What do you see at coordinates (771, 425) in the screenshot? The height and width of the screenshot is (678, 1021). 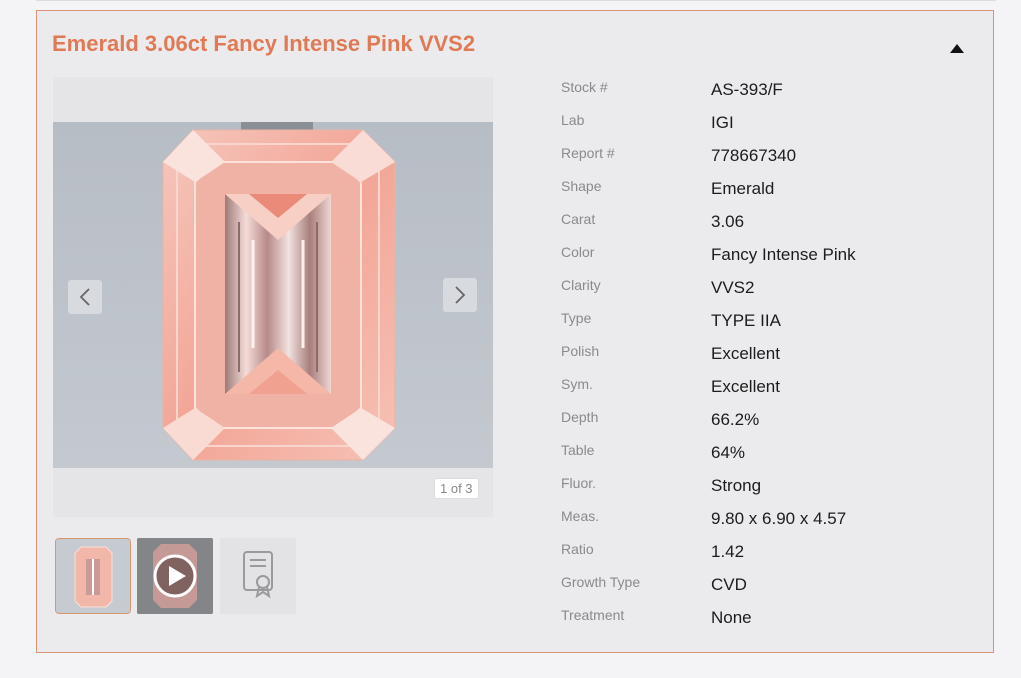 I see `spec-row: Depth 66.2%` at bounding box center [771, 425].